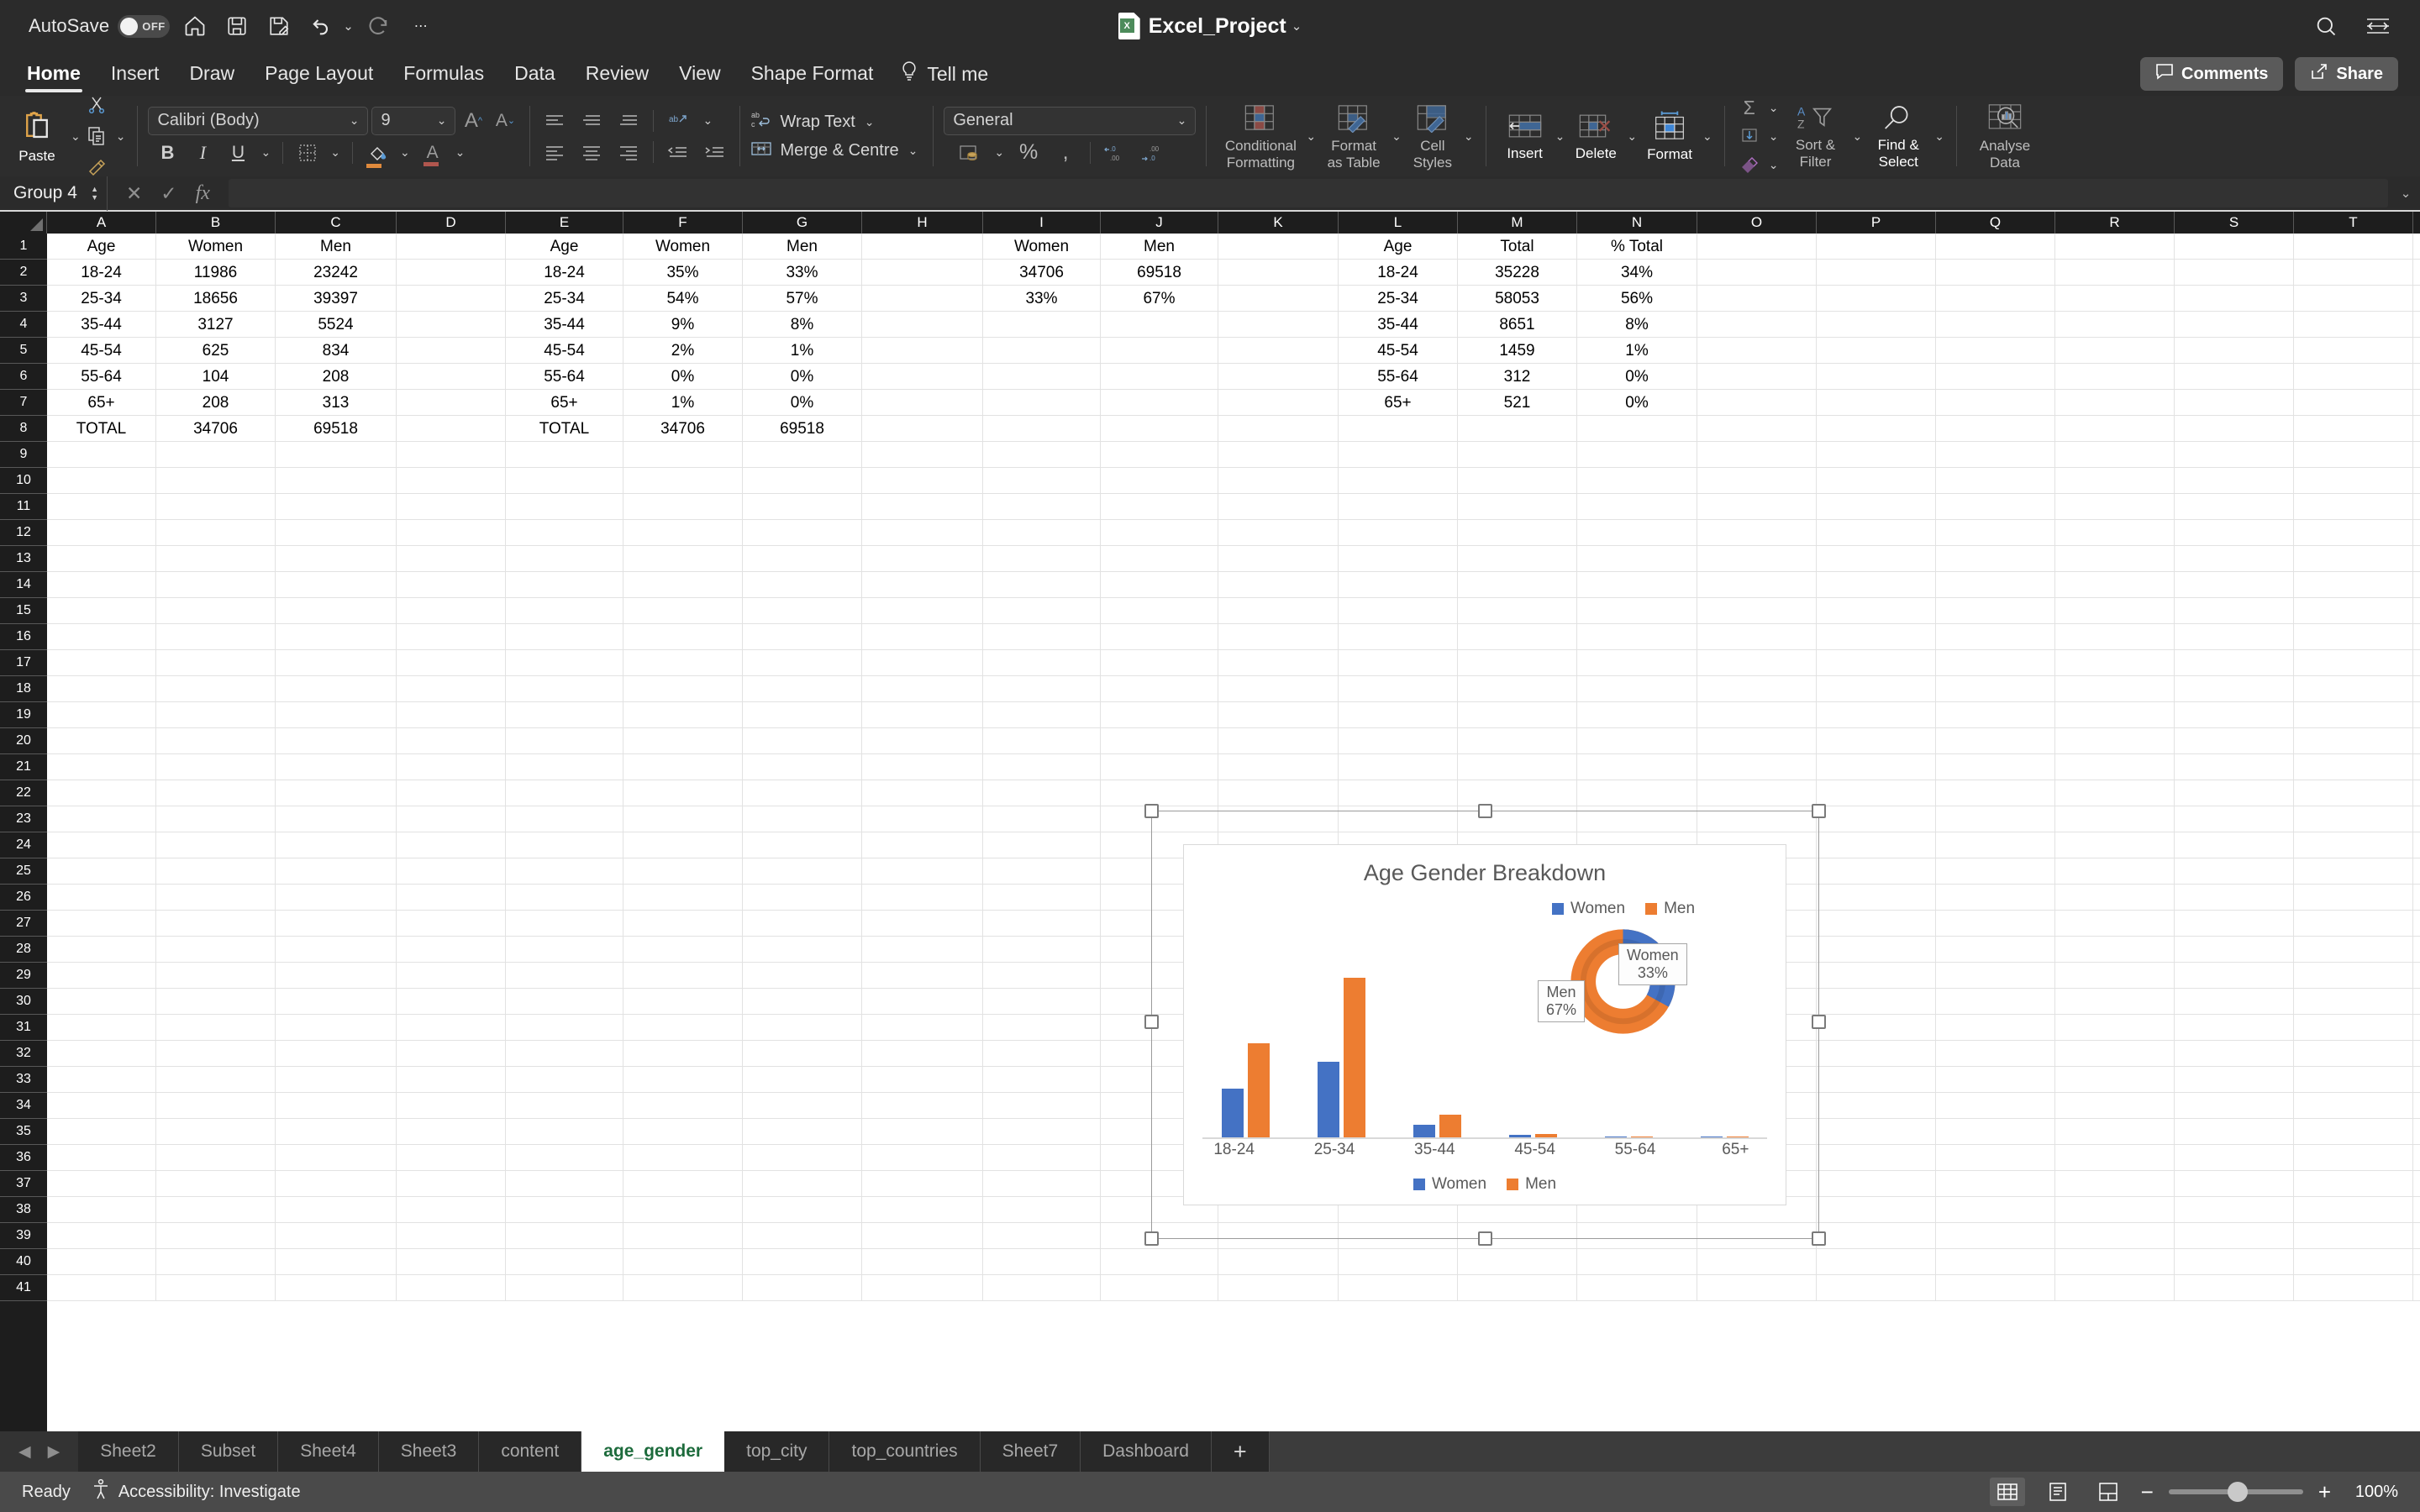 This screenshot has height=1512, width=2420. Describe the element at coordinates (591, 152) in the screenshot. I see `align-center-icon` at that location.